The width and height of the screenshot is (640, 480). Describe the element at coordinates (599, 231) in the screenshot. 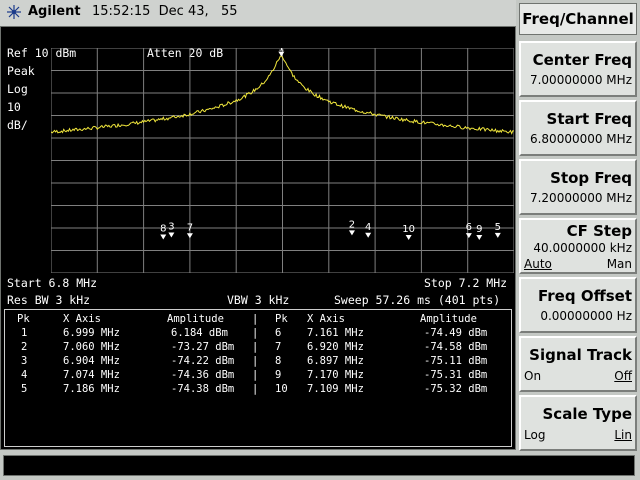

I see `cf-step-label: CF Step` at that location.